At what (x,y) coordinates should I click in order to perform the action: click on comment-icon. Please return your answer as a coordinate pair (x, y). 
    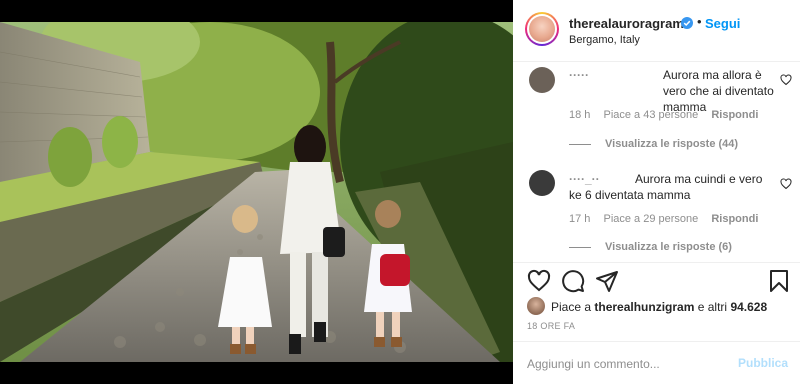
    Looking at the image, I should click on (573, 281).